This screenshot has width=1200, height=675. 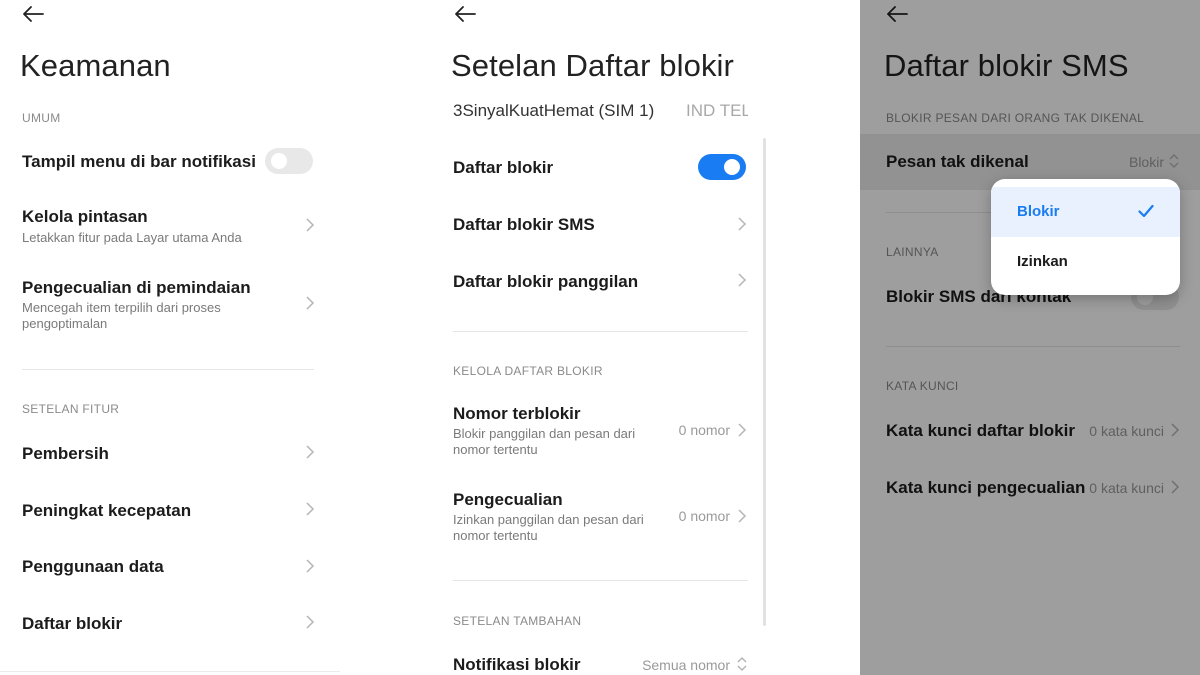 What do you see at coordinates (592, 65) in the screenshot?
I see `page-title: Setelan Daftar blokir` at bounding box center [592, 65].